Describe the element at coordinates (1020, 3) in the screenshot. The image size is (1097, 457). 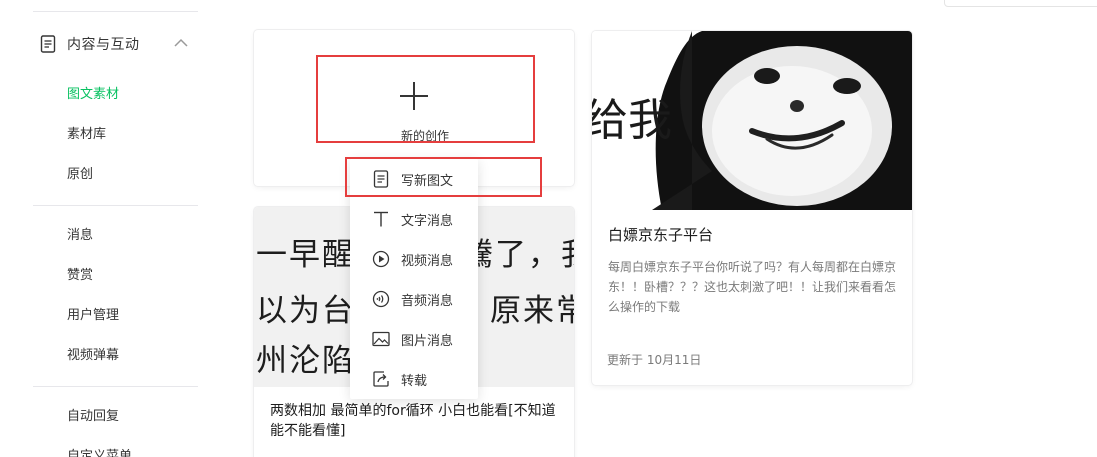
I see `top-right-search-box` at that location.